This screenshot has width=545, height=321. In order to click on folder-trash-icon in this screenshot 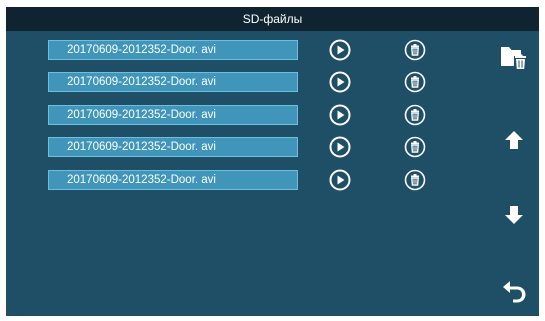, I will do `click(514, 57)`.